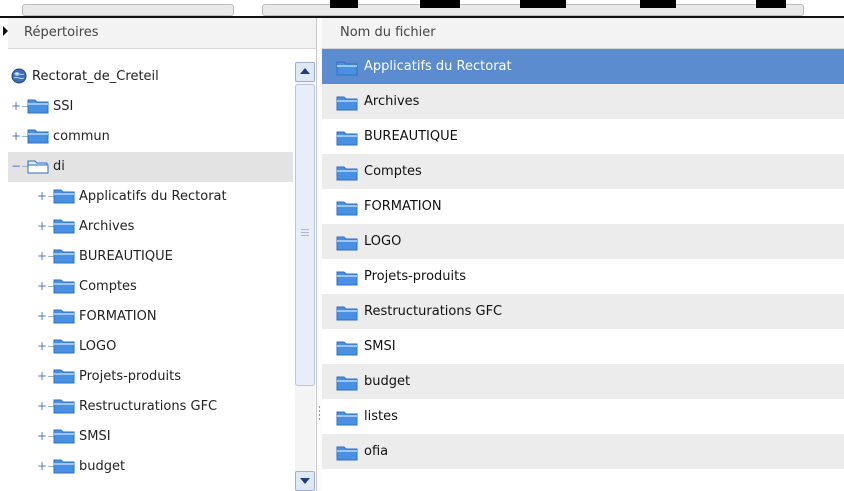 The width and height of the screenshot is (844, 491). I want to click on toolbar-field, so click(128, 10).